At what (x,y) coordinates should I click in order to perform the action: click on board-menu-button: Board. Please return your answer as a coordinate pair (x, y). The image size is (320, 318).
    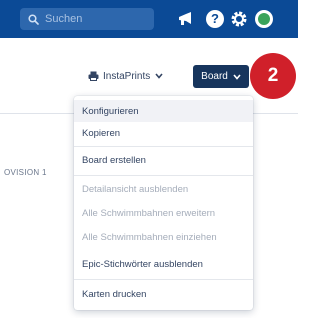
    Looking at the image, I should click on (221, 76).